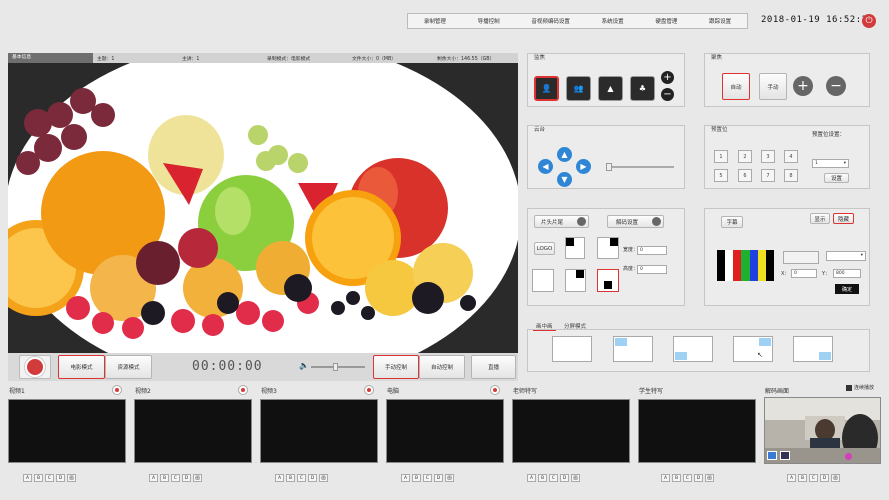  I want to click on preset-1: 1, so click(721, 156).